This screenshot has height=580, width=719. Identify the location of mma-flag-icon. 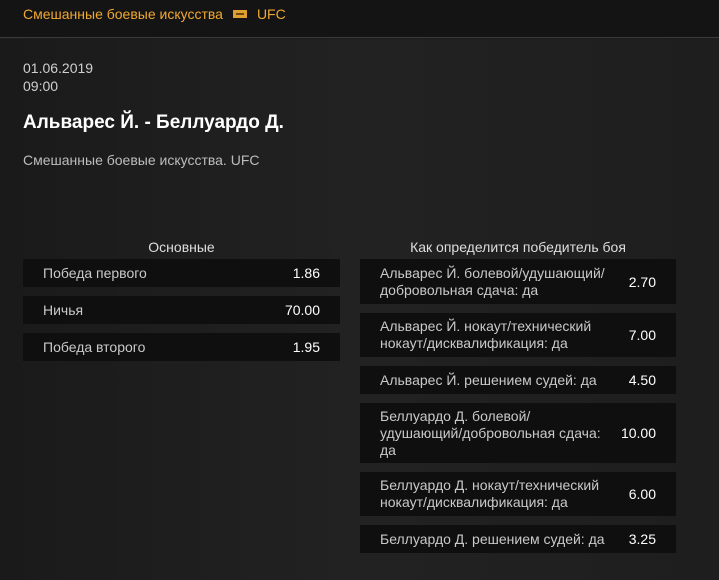
(239, 14).